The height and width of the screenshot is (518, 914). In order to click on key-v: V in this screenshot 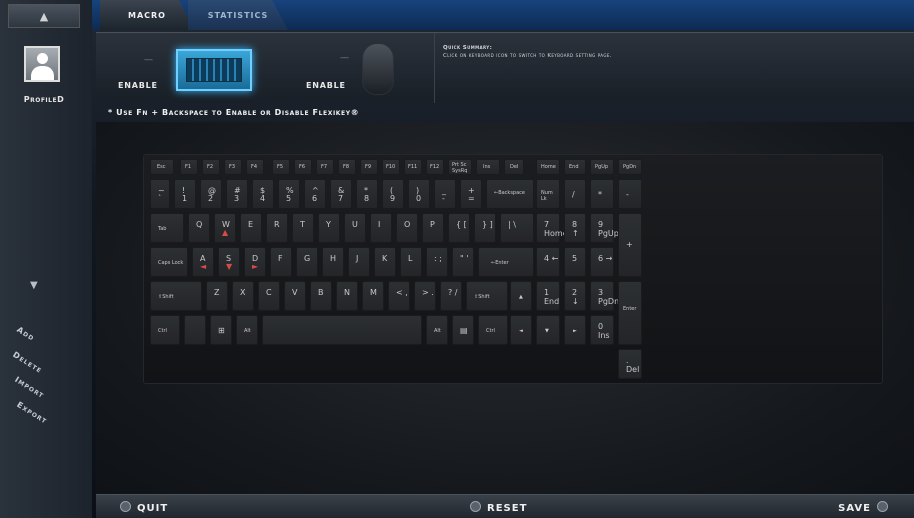, I will do `click(295, 296)`.